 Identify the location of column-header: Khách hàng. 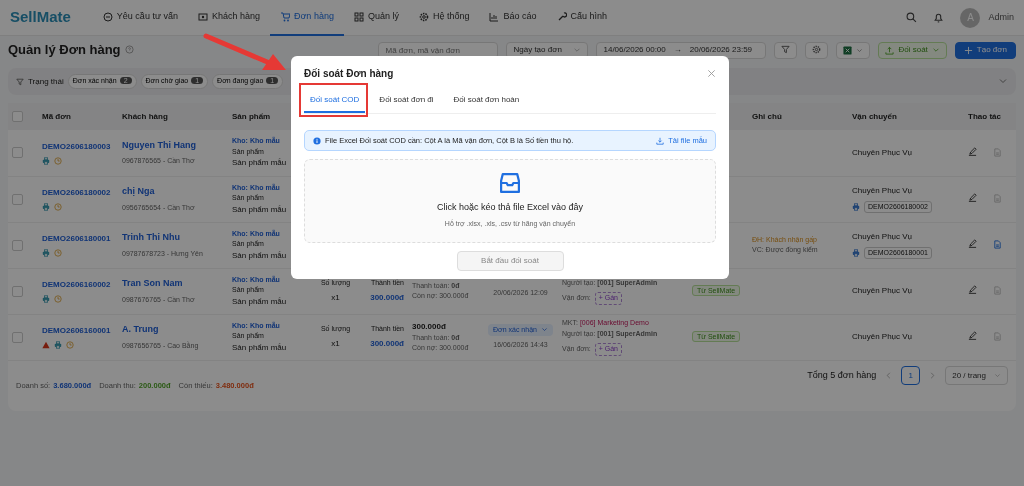
(145, 116).